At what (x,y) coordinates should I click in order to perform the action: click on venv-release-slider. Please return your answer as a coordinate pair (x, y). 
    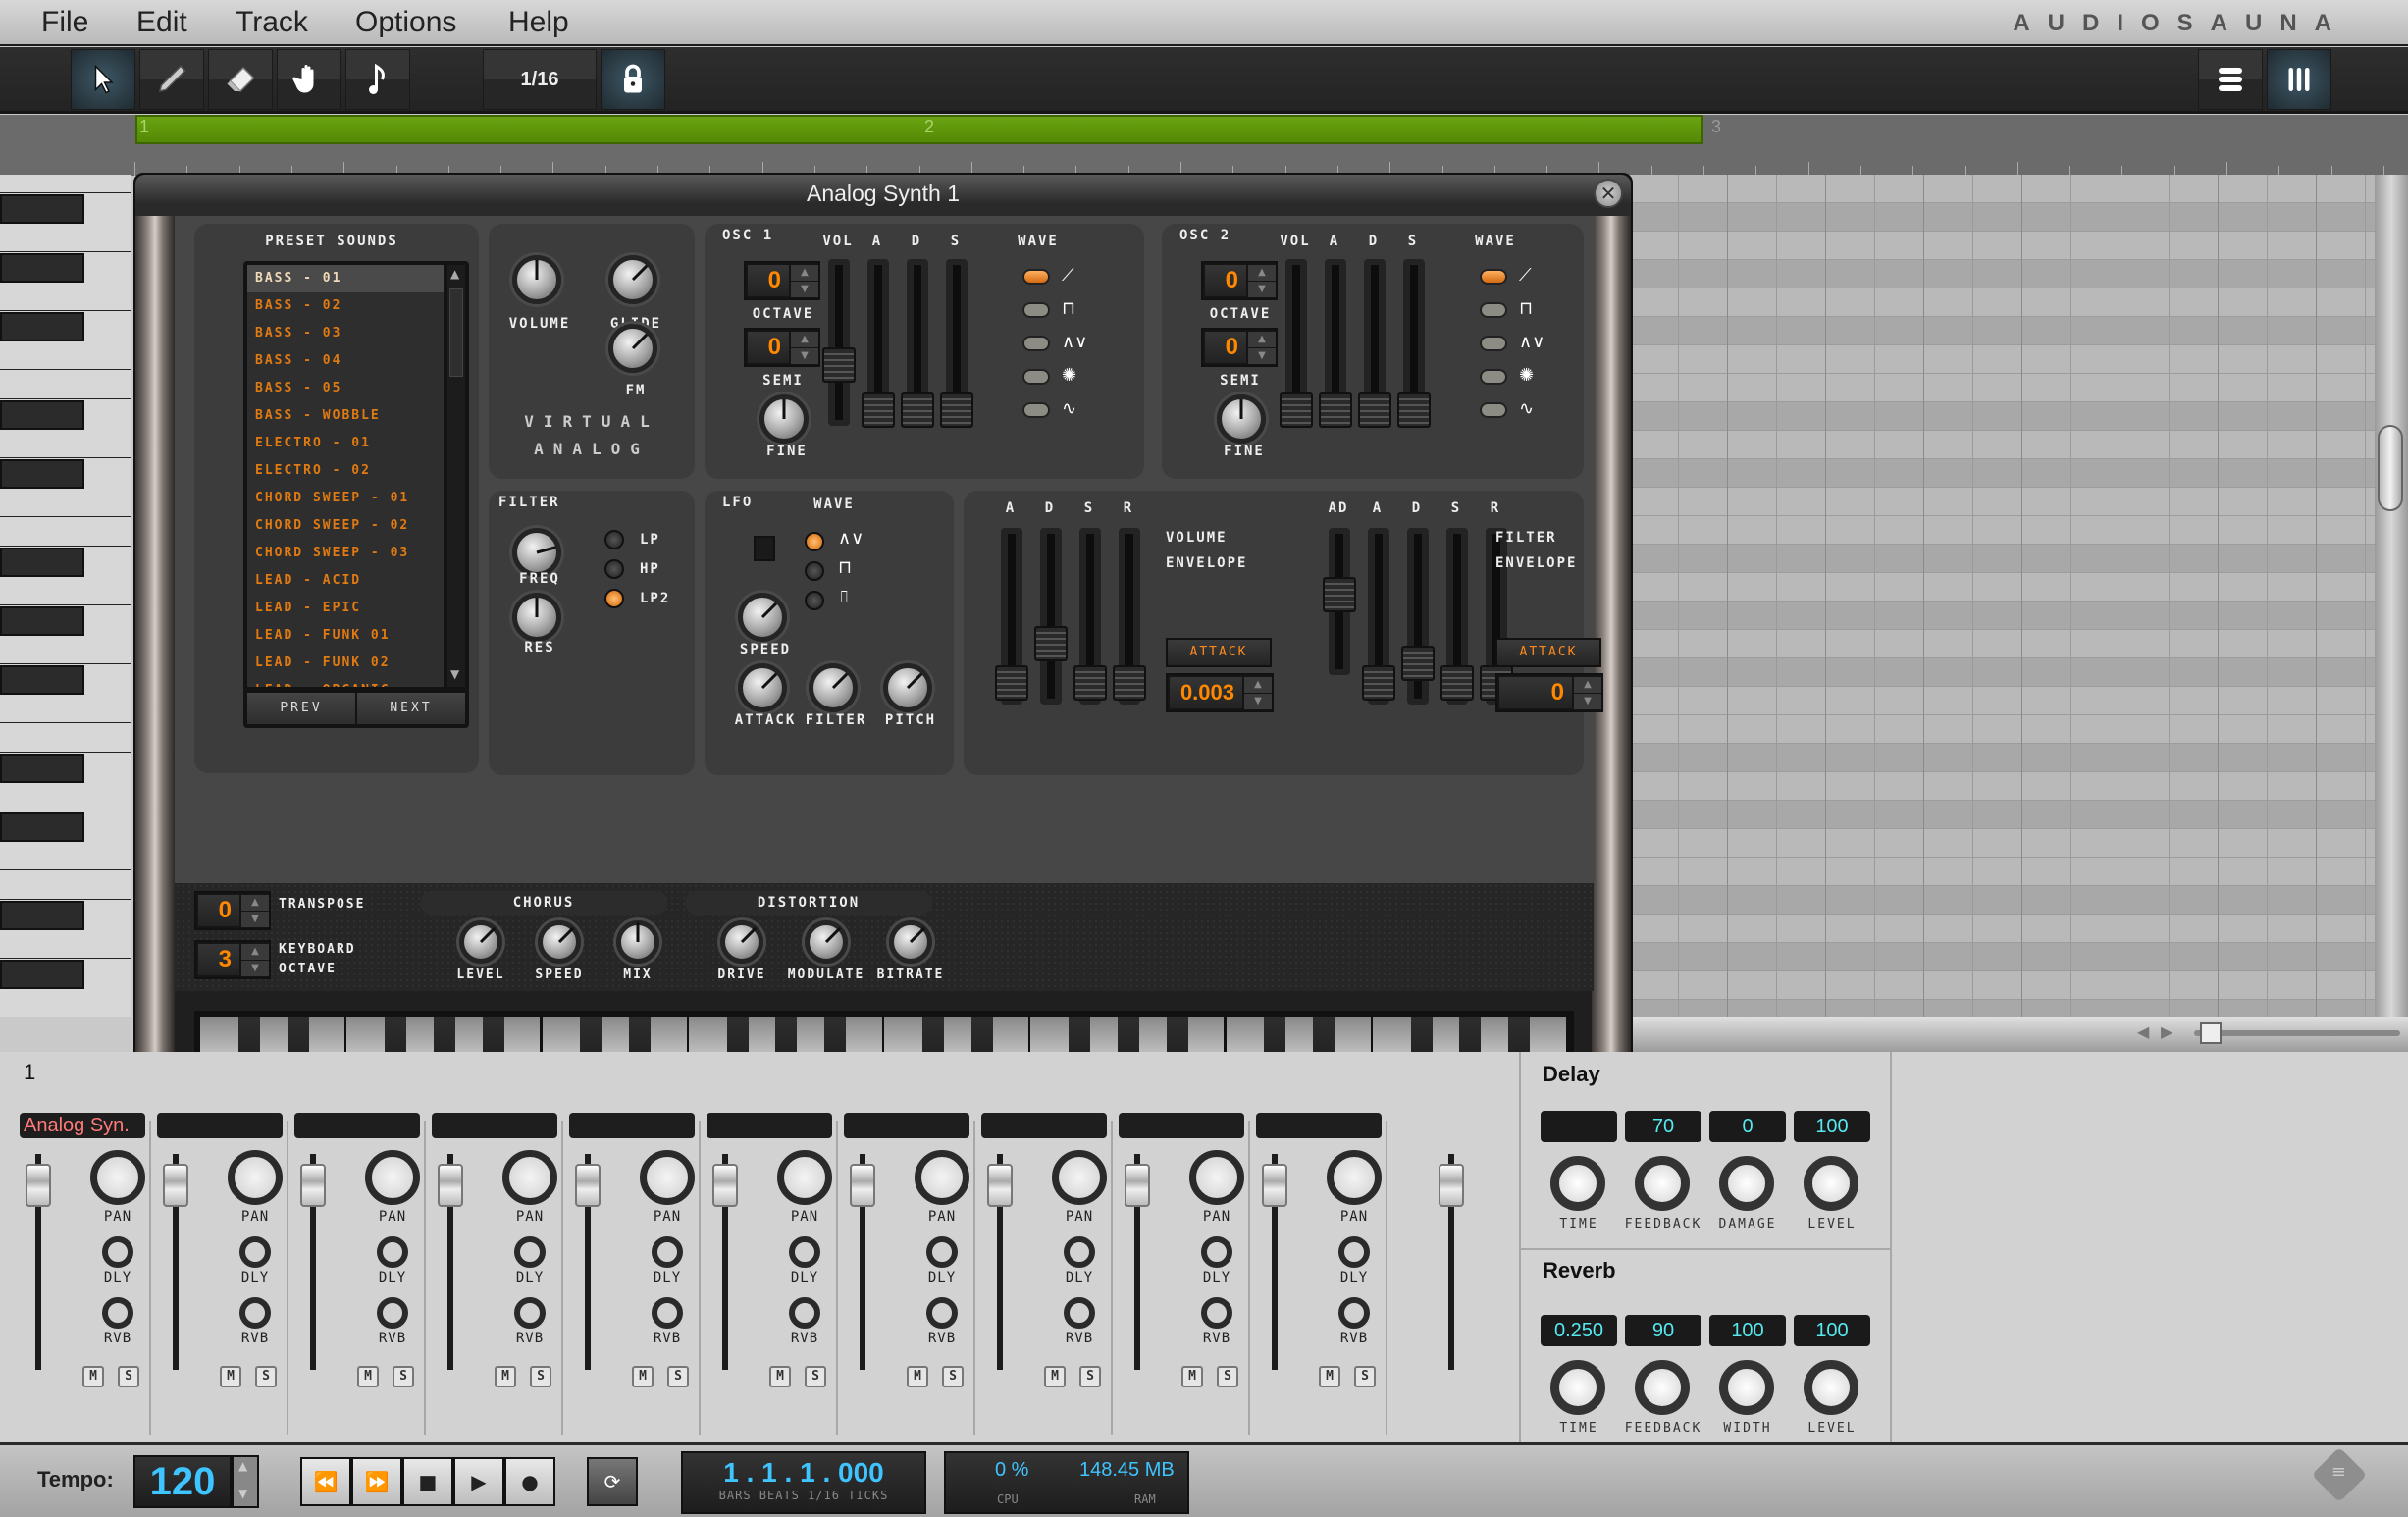
    Looking at the image, I should click on (1129, 616).